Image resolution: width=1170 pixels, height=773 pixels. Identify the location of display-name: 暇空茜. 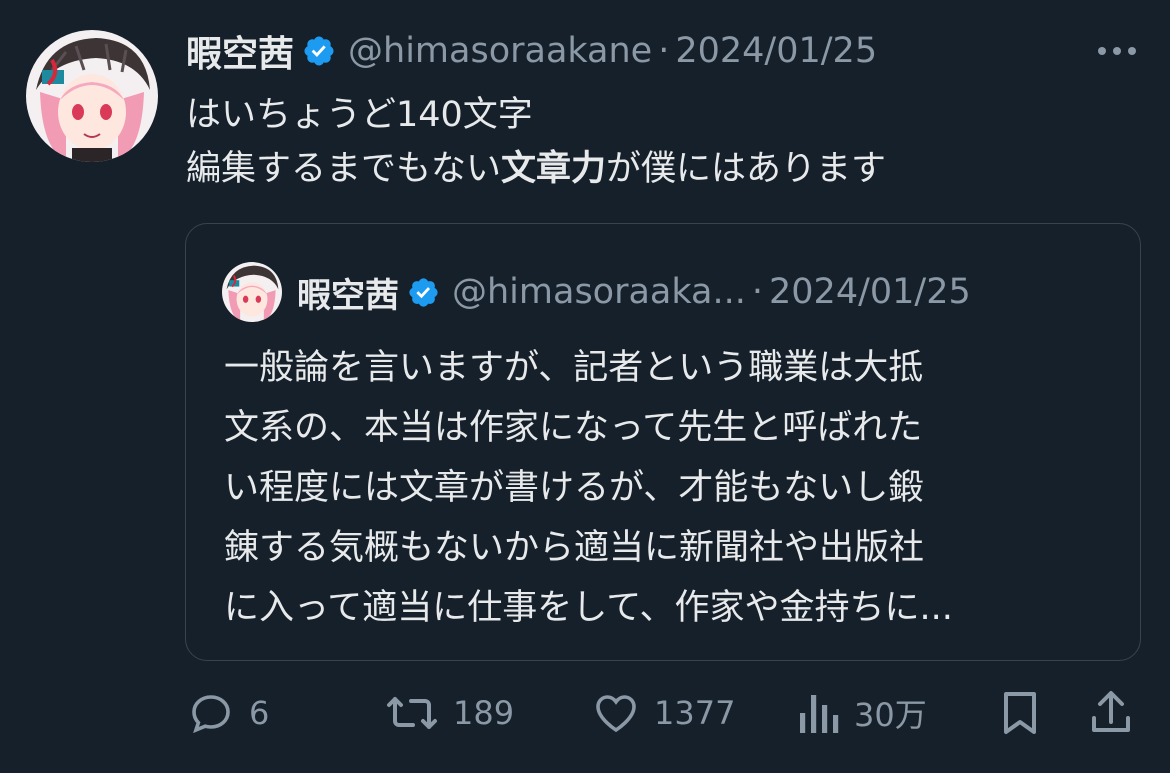
(240, 51).